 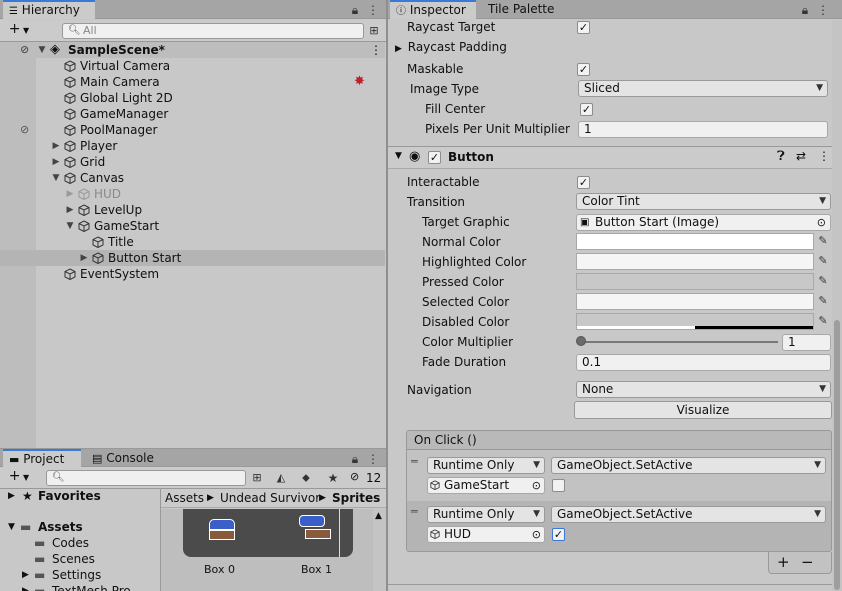 I want to click on hierarchy-item-poolmanager: ⊘ PoolManager, so click(x=192, y=130).